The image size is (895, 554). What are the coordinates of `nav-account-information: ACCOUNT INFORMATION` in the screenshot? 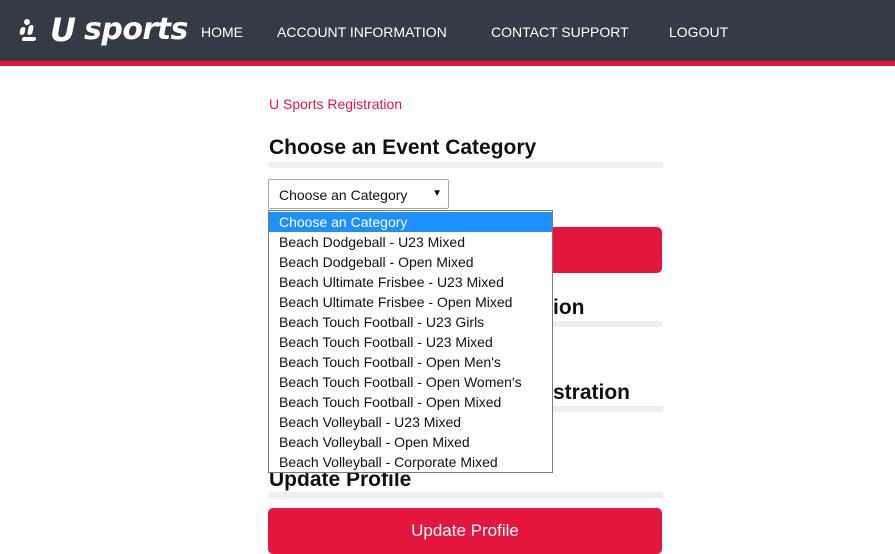 It's located at (362, 32).